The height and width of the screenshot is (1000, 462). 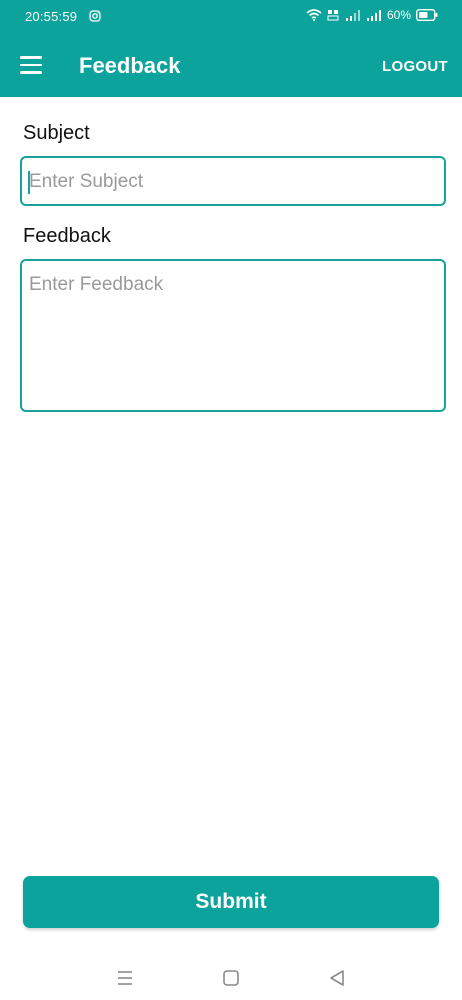 What do you see at coordinates (231, 902) in the screenshot?
I see `submit-button: Submit` at bounding box center [231, 902].